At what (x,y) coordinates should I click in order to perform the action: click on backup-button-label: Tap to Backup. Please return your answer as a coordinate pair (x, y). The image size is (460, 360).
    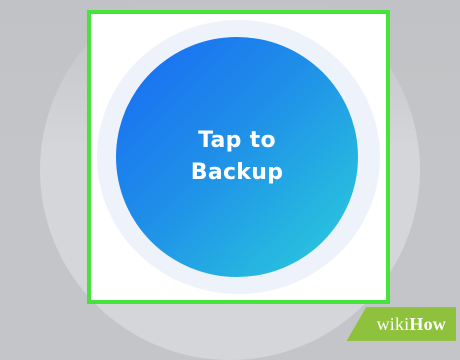
    Looking at the image, I should click on (237, 157).